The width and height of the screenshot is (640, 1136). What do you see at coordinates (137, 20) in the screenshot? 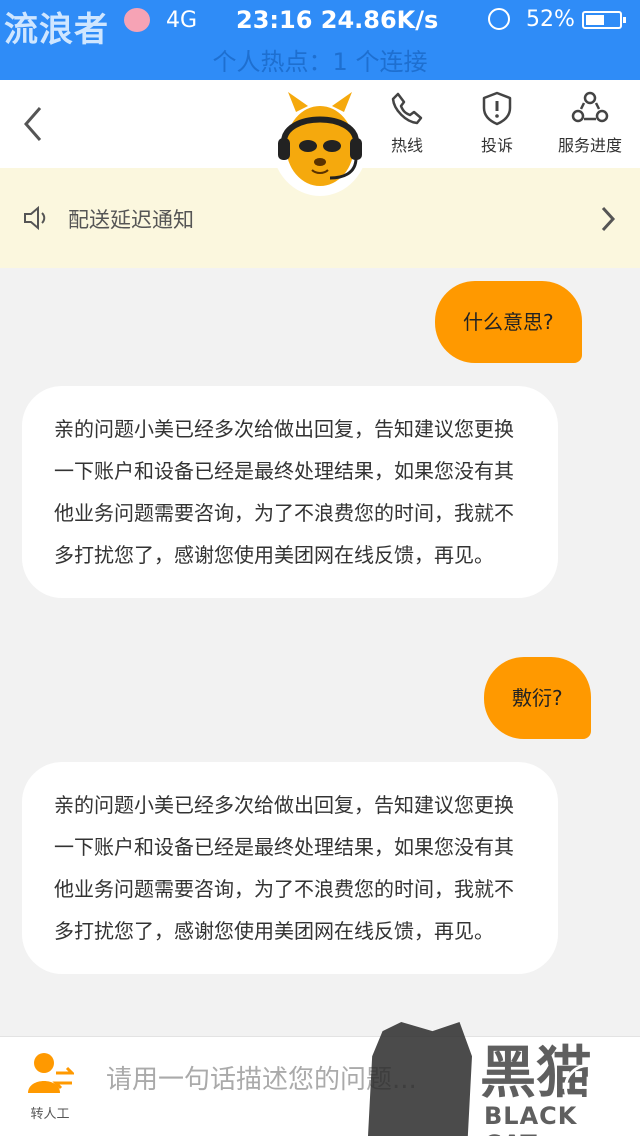
I see `pig-emoji-icon` at bounding box center [137, 20].